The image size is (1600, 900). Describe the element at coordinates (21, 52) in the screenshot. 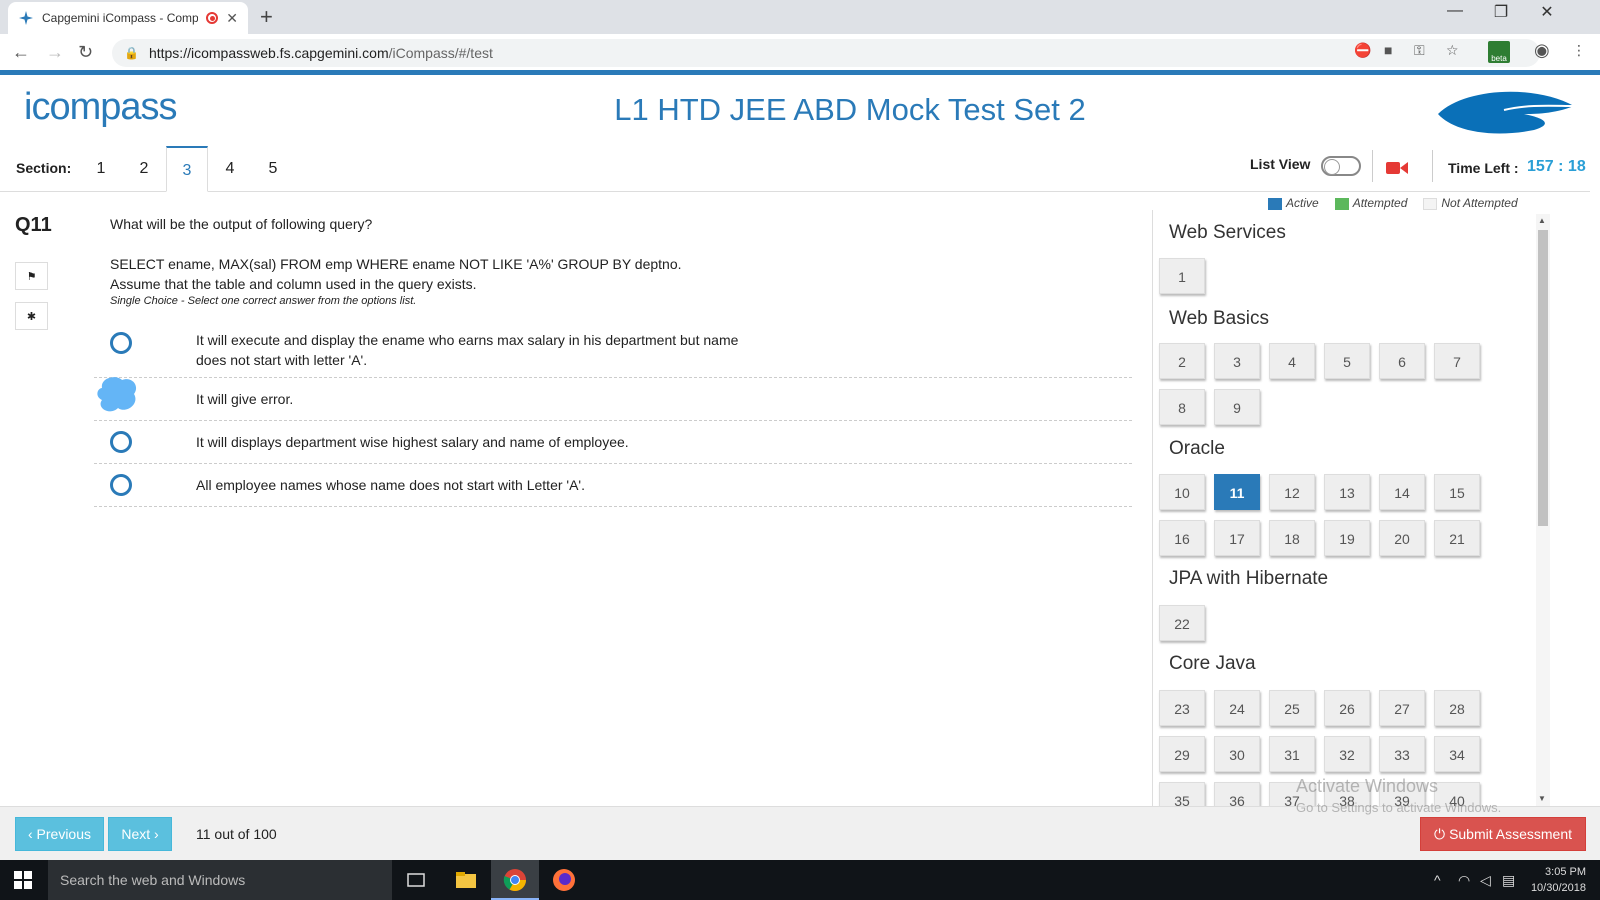

I see `back-button: ←` at that location.